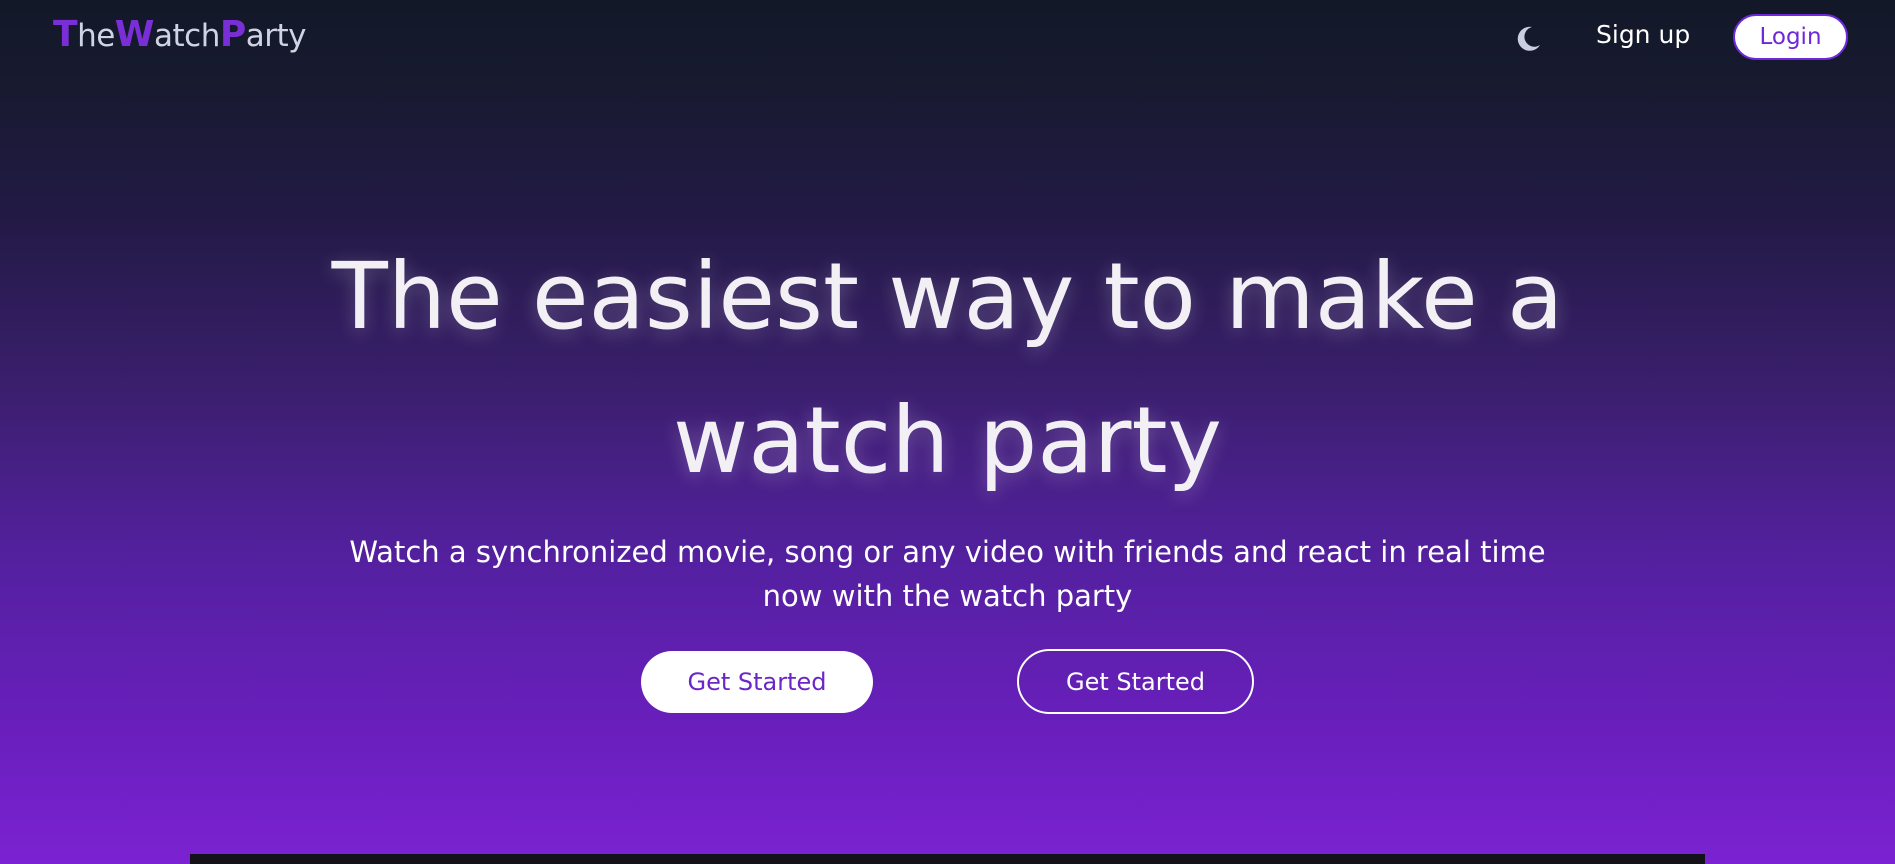 This screenshot has width=1895, height=864. What do you see at coordinates (947, 859) in the screenshot?
I see `video-preview-frame` at bounding box center [947, 859].